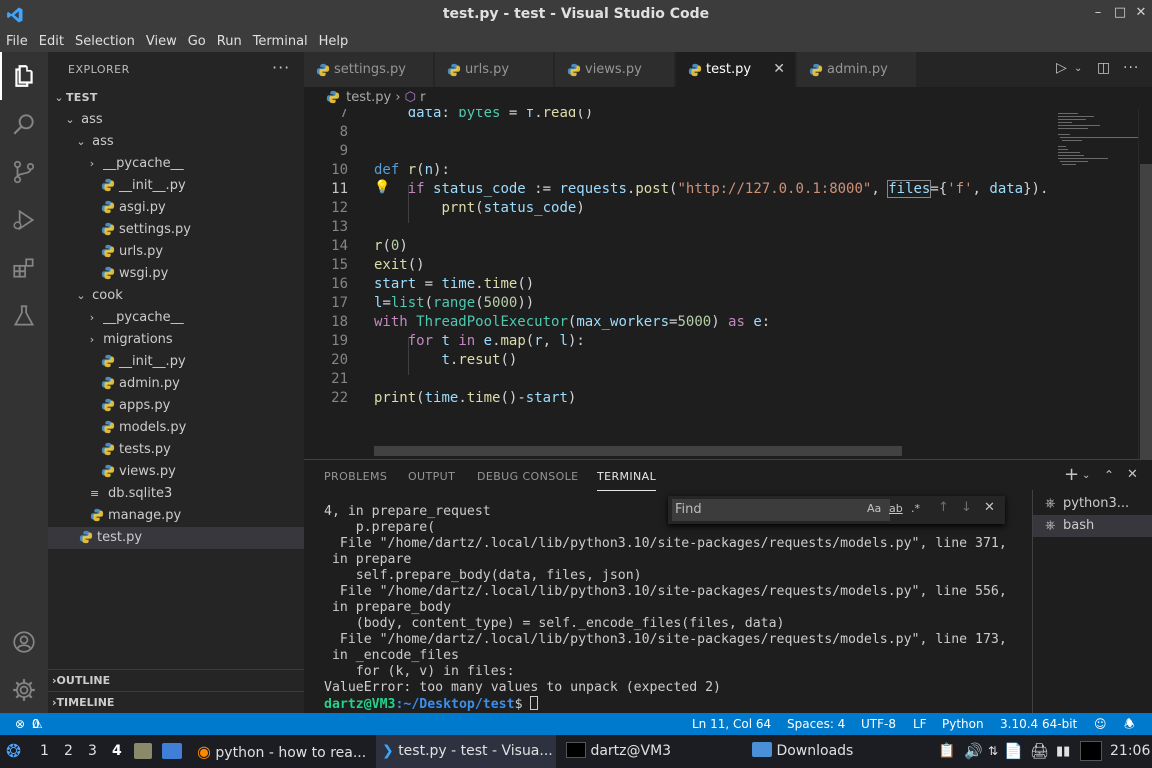 This screenshot has height=768, width=1152. I want to click on next-match-icon: ↓, so click(966, 507).